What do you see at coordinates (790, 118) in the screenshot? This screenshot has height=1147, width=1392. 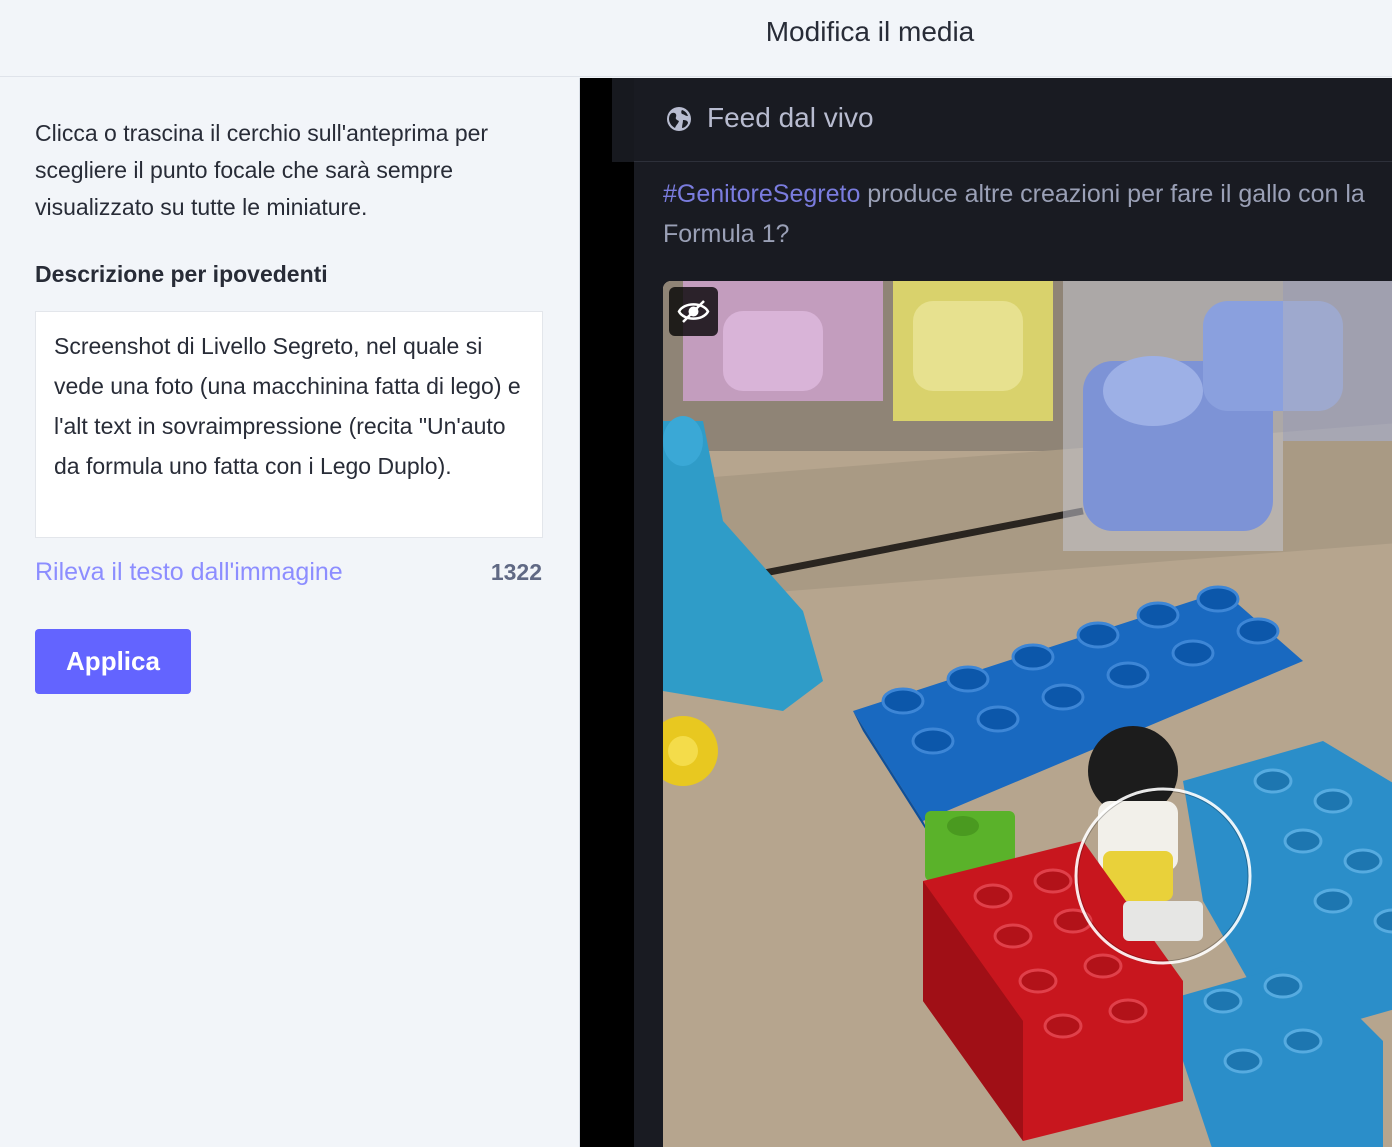 I see `column-title: Feed dal vivo` at bounding box center [790, 118].